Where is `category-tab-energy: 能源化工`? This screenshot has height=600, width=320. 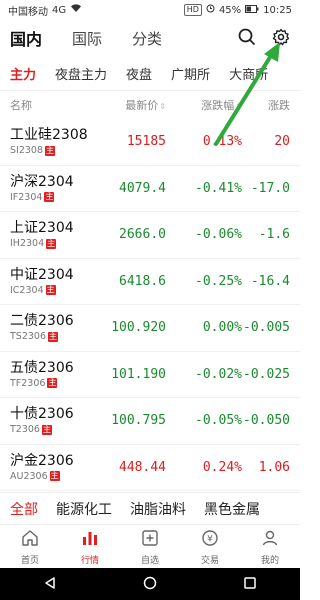
category-tab-energy: 能源化工 is located at coordinates (84, 509).